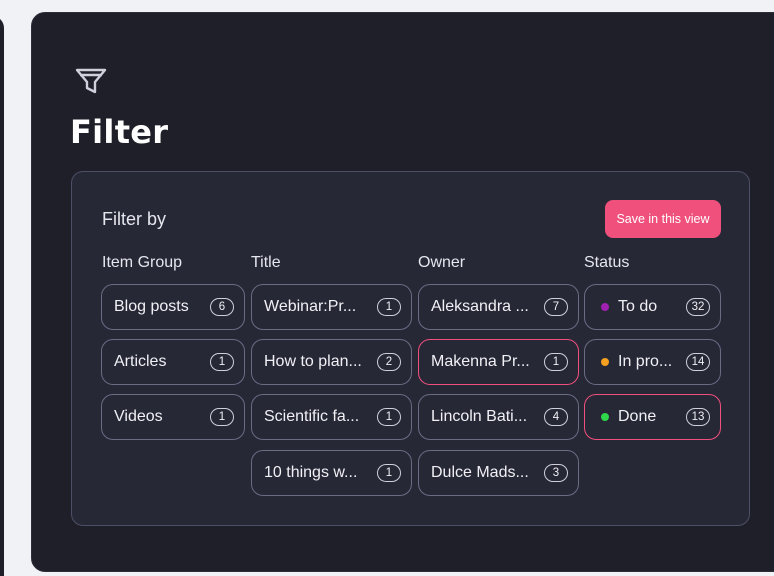  What do you see at coordinates (119, 132) in the screenshot?
I see `panel-title: Filter` at bounding box center [119, 132].